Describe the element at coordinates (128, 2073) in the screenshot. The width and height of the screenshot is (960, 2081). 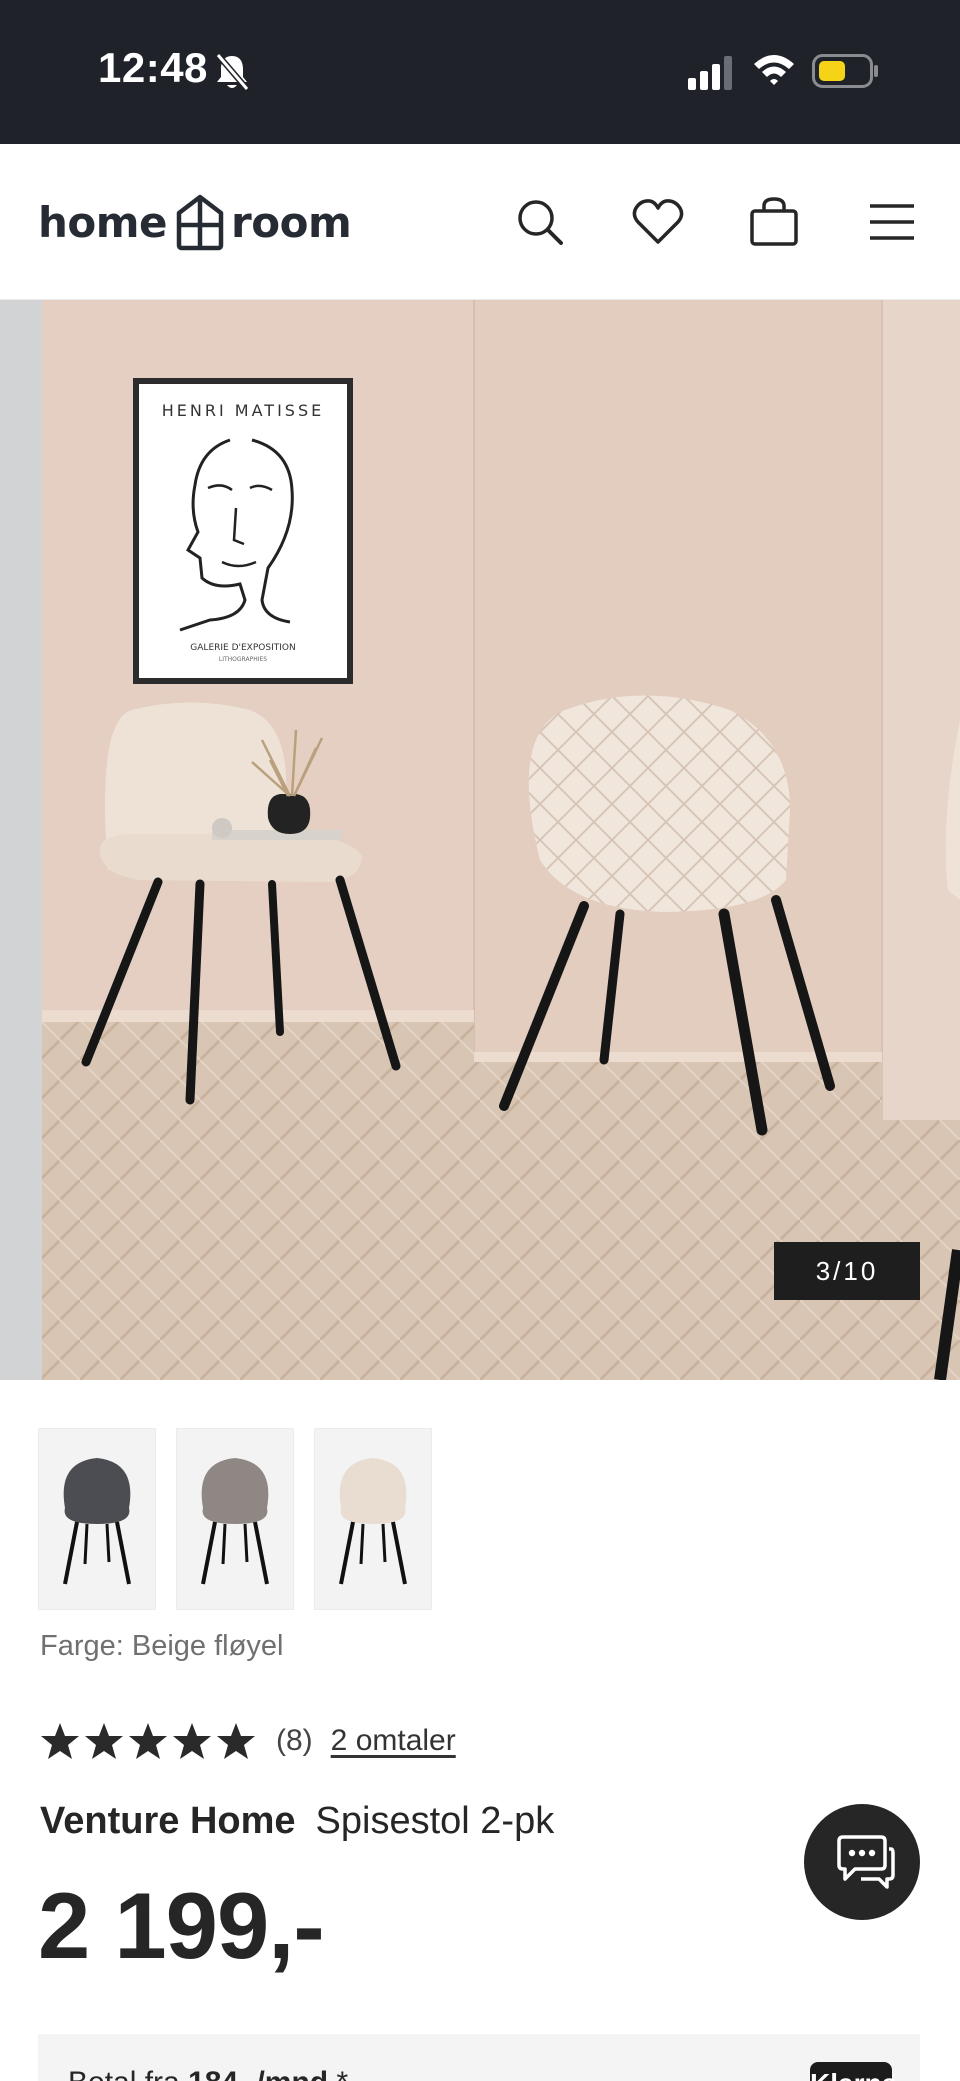
I see `klarna-prefix: Betal fra` at that location.